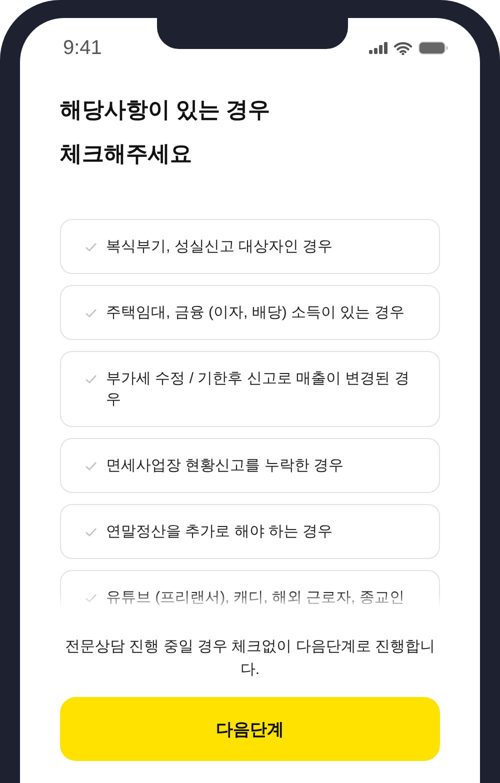 The width and height of the screenshot is (500, 783). Describe the element at coordinates (250, 531) in the screenshot. I see `checklist-item: 연말정산을 추가로 해야 하는 경우` at that location.